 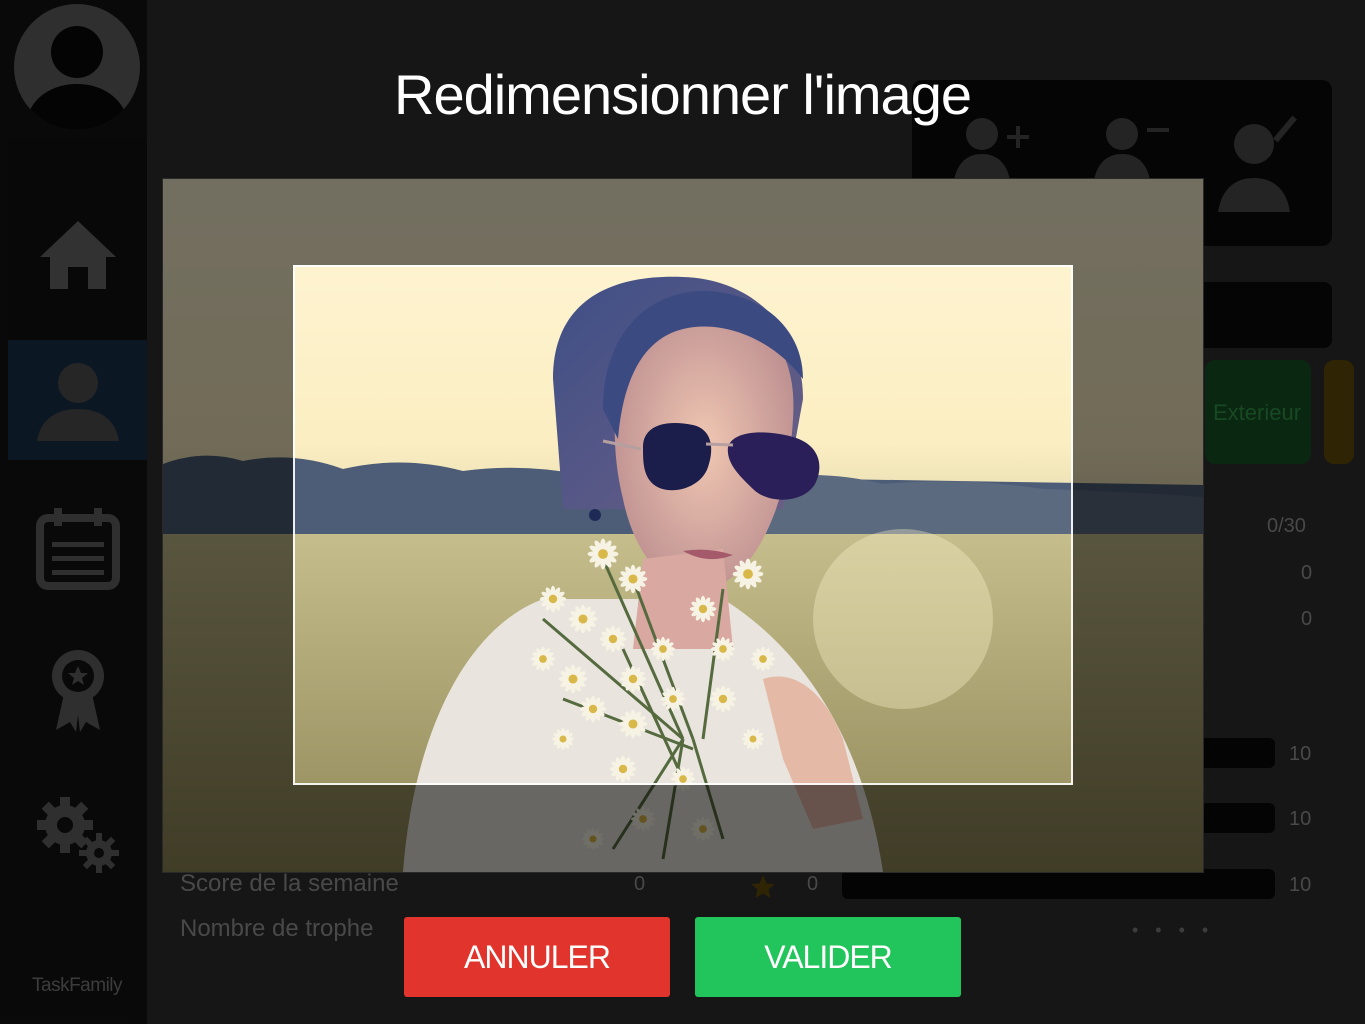 What do you see at coordinates (683, 222) in the screenshot?
I see `crop-shade-top` at bounding box center [683, 222].